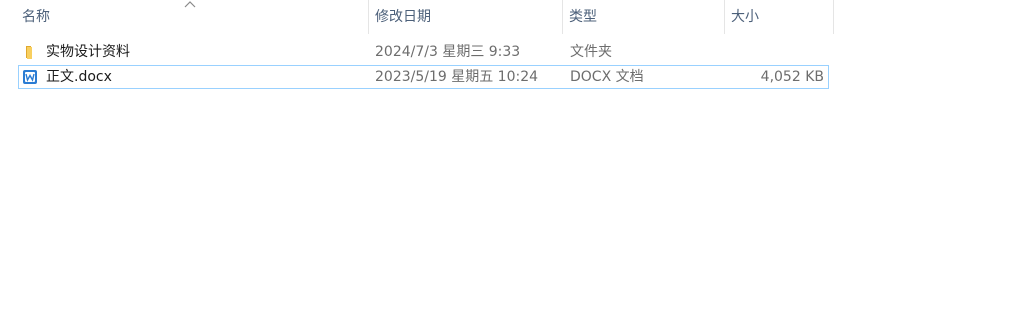 The image size is (1024, 311). What do you see at coordinates (591, 52) in the screenshot?
I see `file-type: 文件夹` at bounding box center [591, 52].